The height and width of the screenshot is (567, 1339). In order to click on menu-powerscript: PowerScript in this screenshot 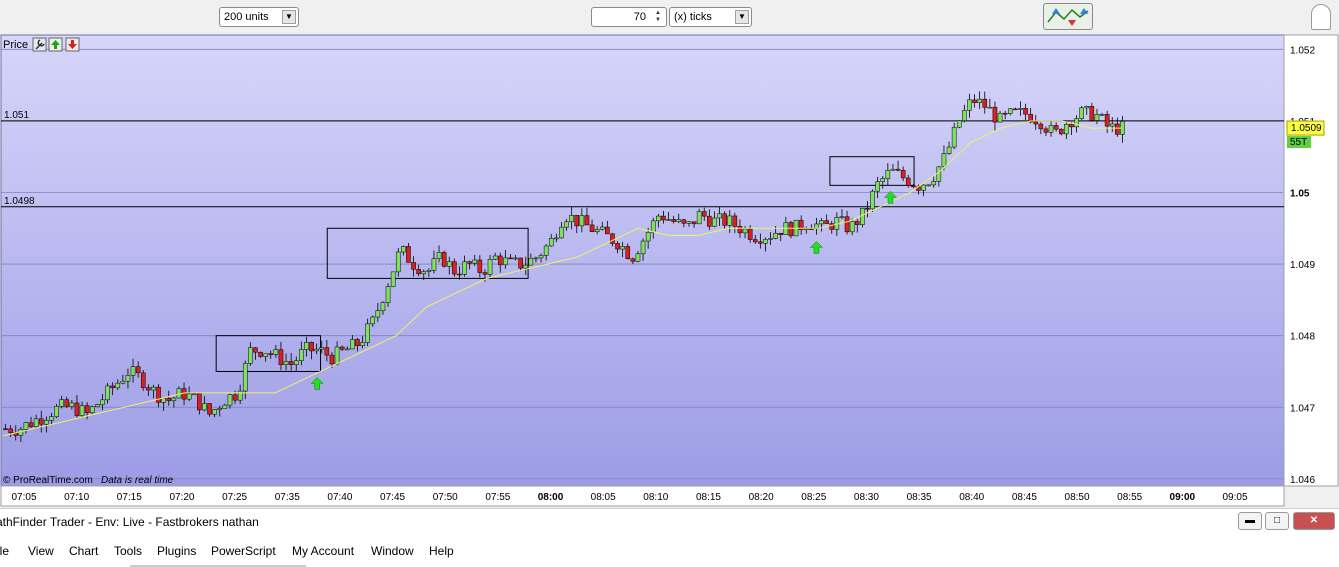, I will do `click(243, 551)`.